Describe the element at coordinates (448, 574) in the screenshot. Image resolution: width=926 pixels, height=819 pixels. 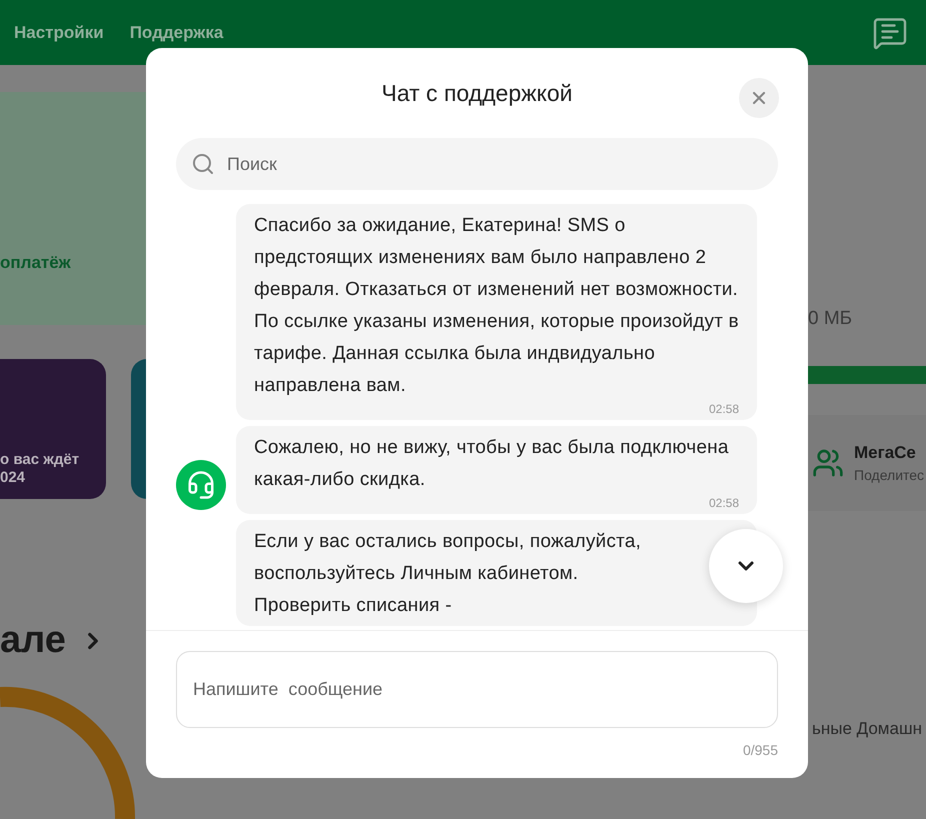
I see `message-text: Если у вас остались вопросы, пожалуйста, воспользуйтесь Личным кабинетом. Проверить списания -` at that location.